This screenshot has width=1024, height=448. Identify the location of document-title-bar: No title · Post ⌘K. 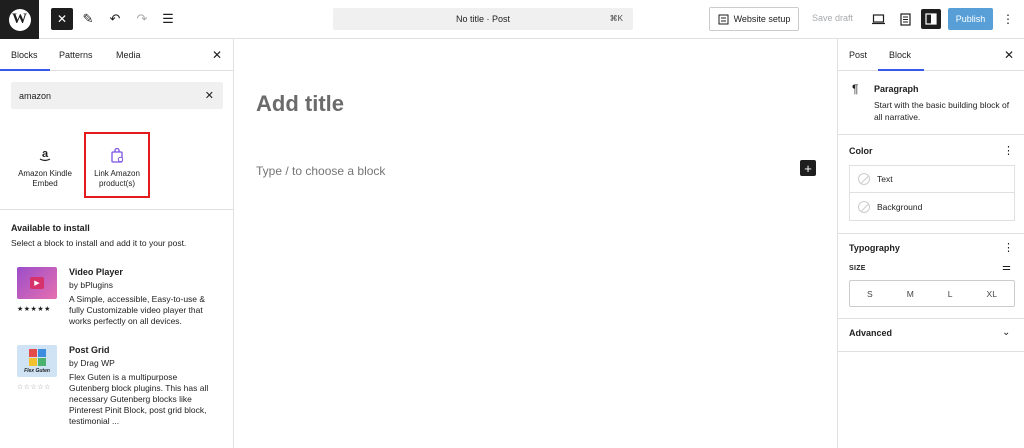
(483, 19).